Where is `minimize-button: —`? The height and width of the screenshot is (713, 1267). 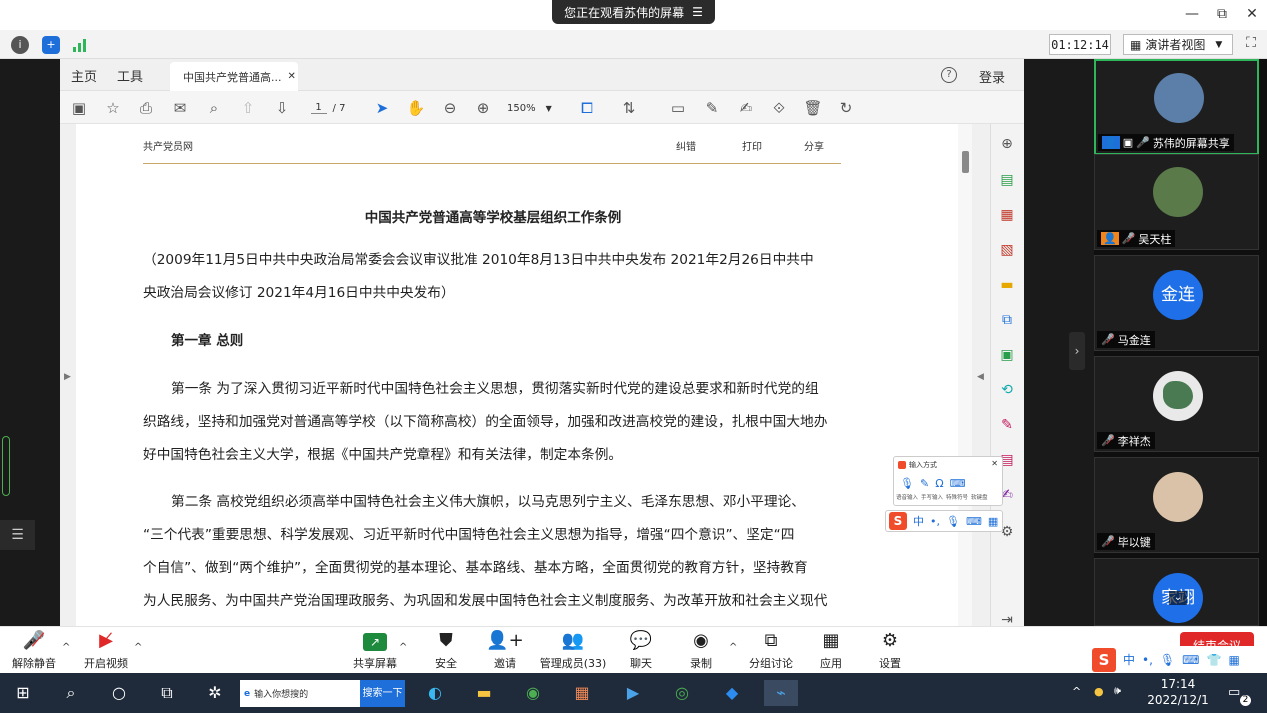 minimize-button: — is located at coordinates (1192, 15).